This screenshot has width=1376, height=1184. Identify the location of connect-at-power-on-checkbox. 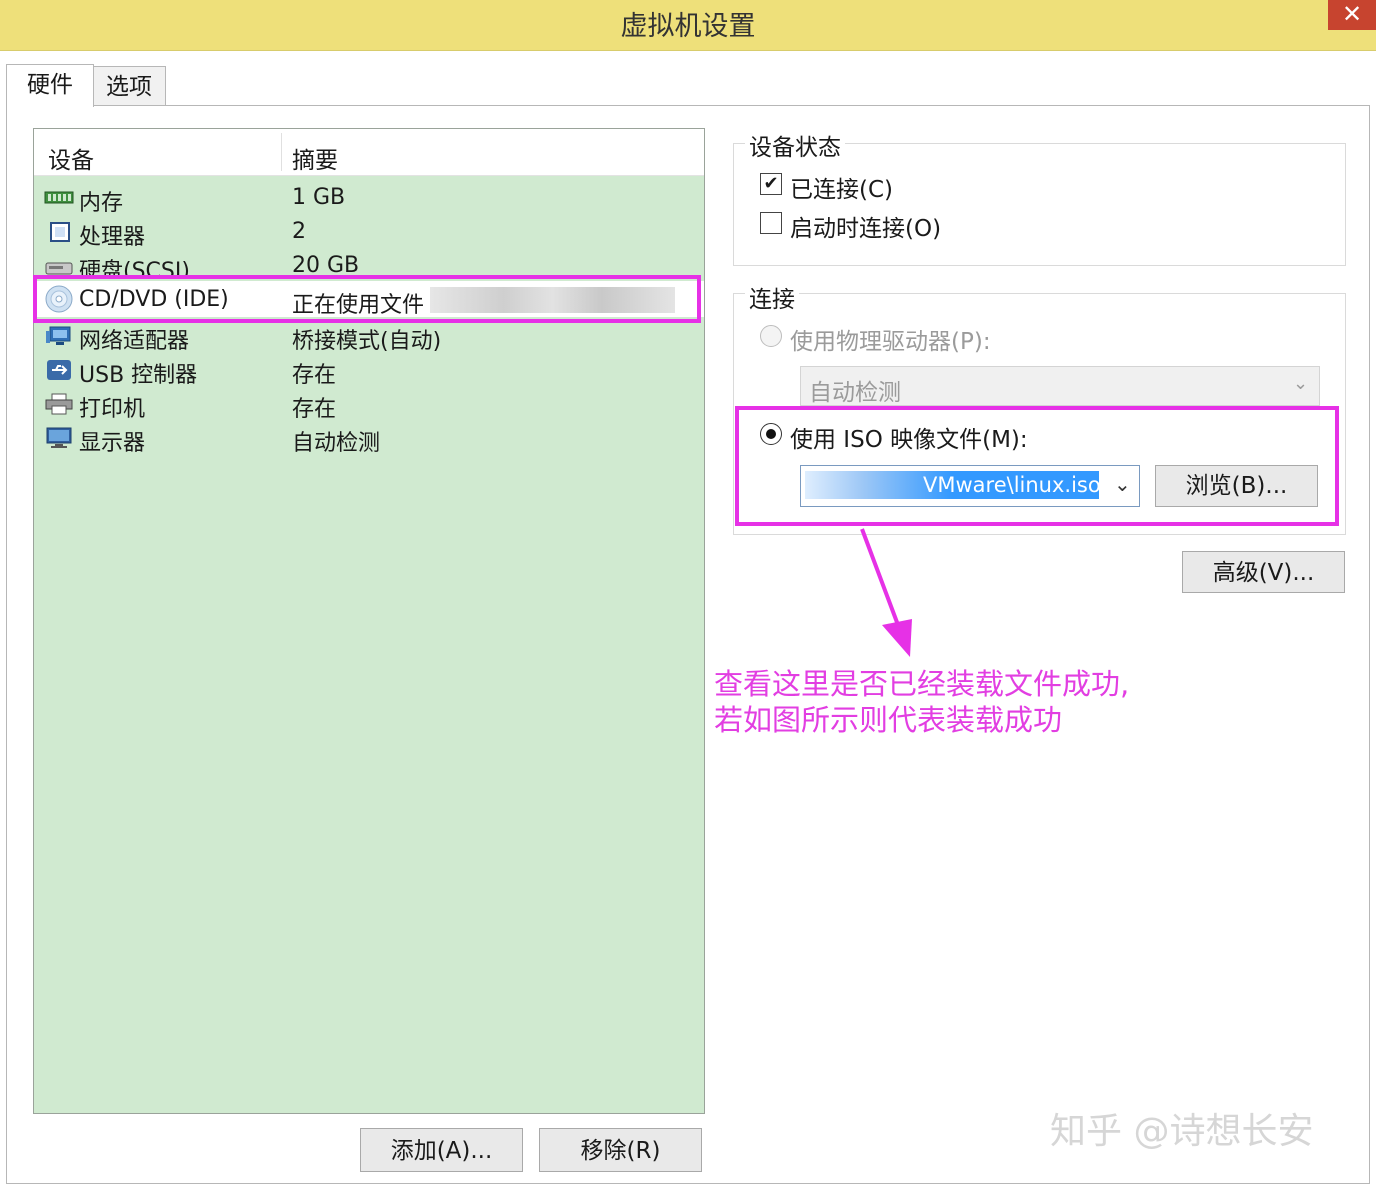
(771, 223).